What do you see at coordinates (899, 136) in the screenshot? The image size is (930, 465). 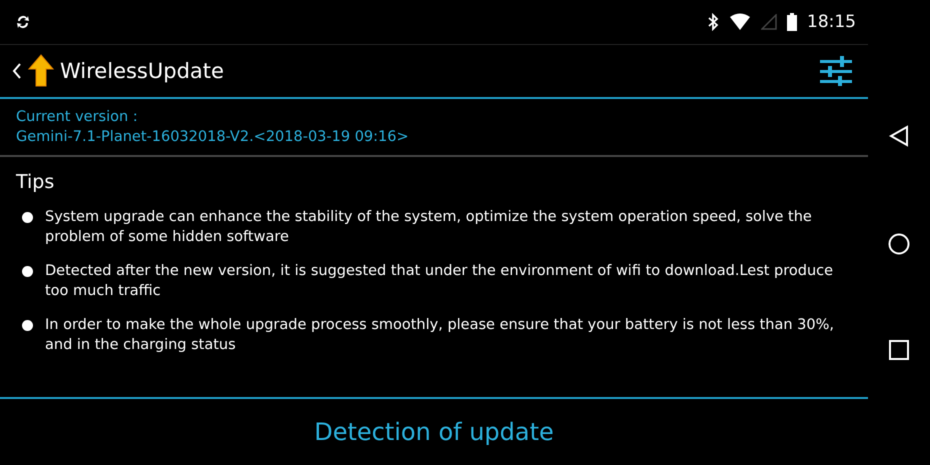 I see `back-nav-icon` at bounding box center [899, 136].